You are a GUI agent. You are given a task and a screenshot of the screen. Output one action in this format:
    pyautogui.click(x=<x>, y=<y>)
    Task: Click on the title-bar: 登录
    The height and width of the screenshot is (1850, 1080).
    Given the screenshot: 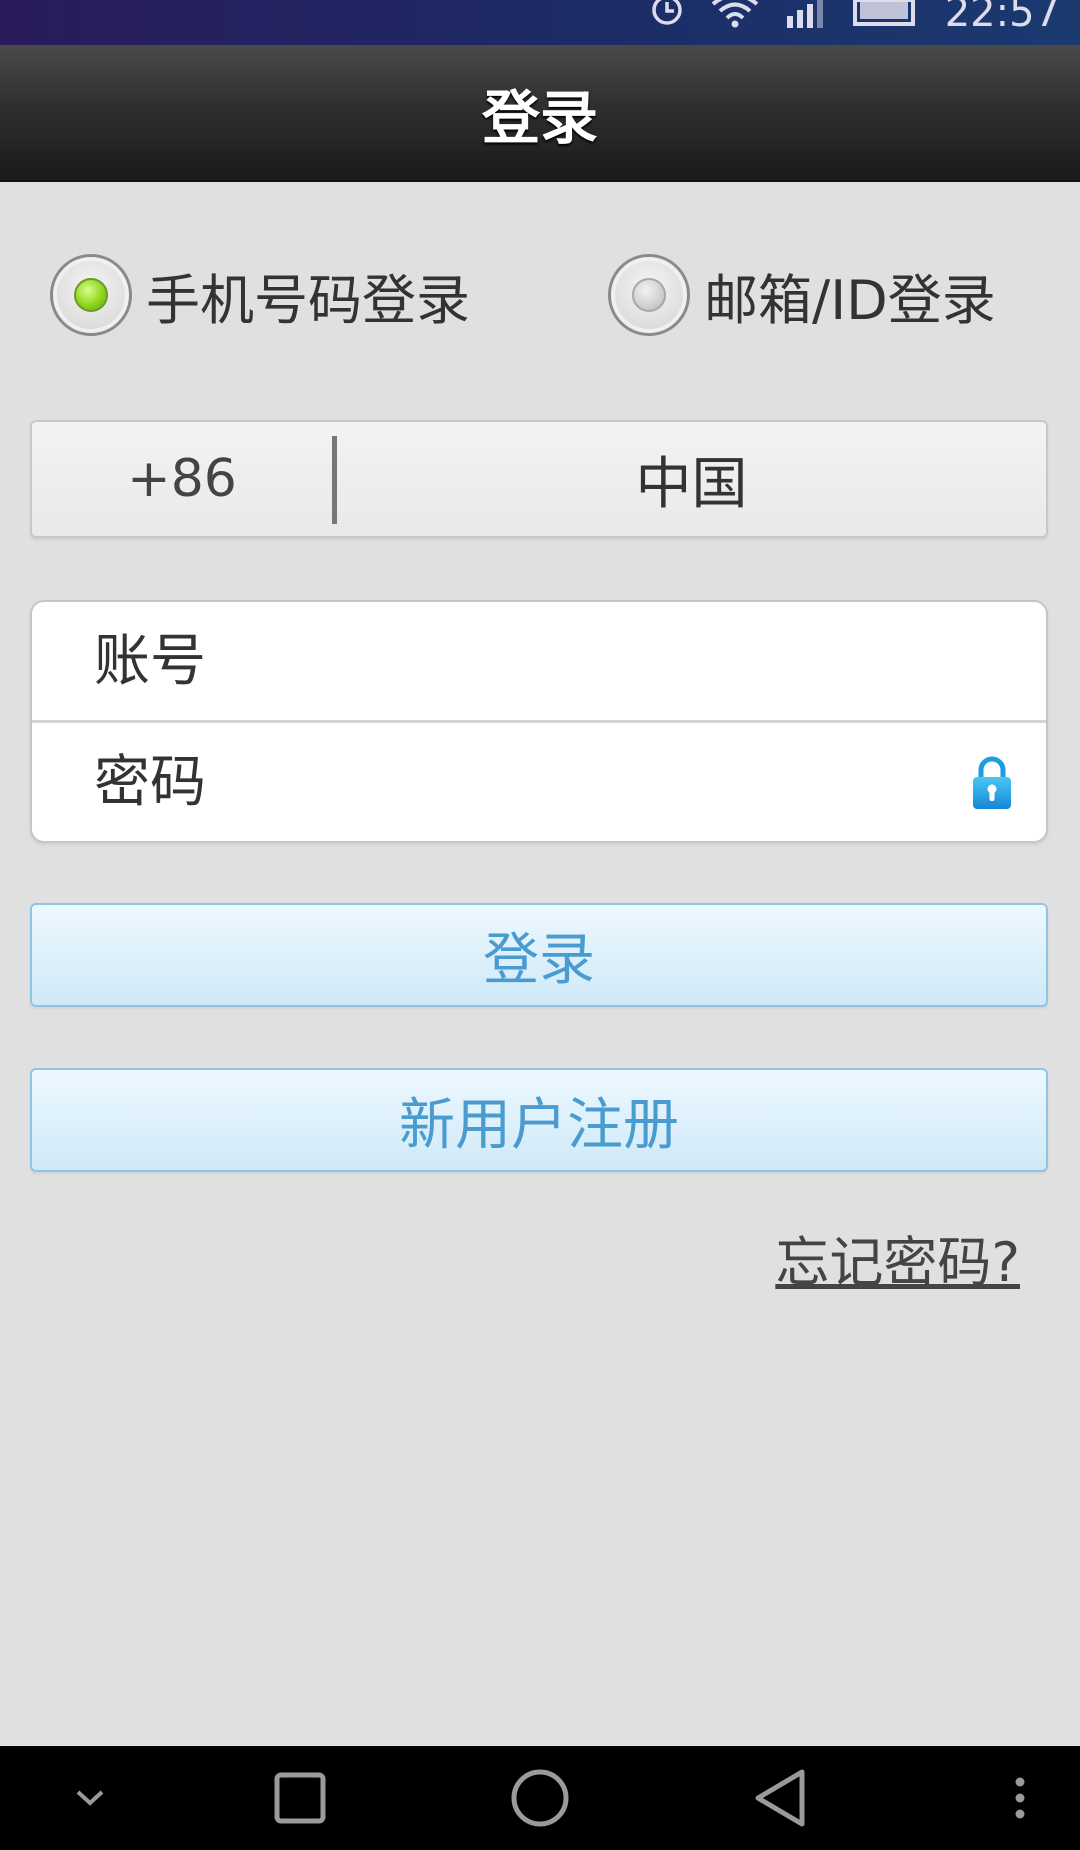 What is the action you would take?
    pyautogui.click(x=540, y=113)
    